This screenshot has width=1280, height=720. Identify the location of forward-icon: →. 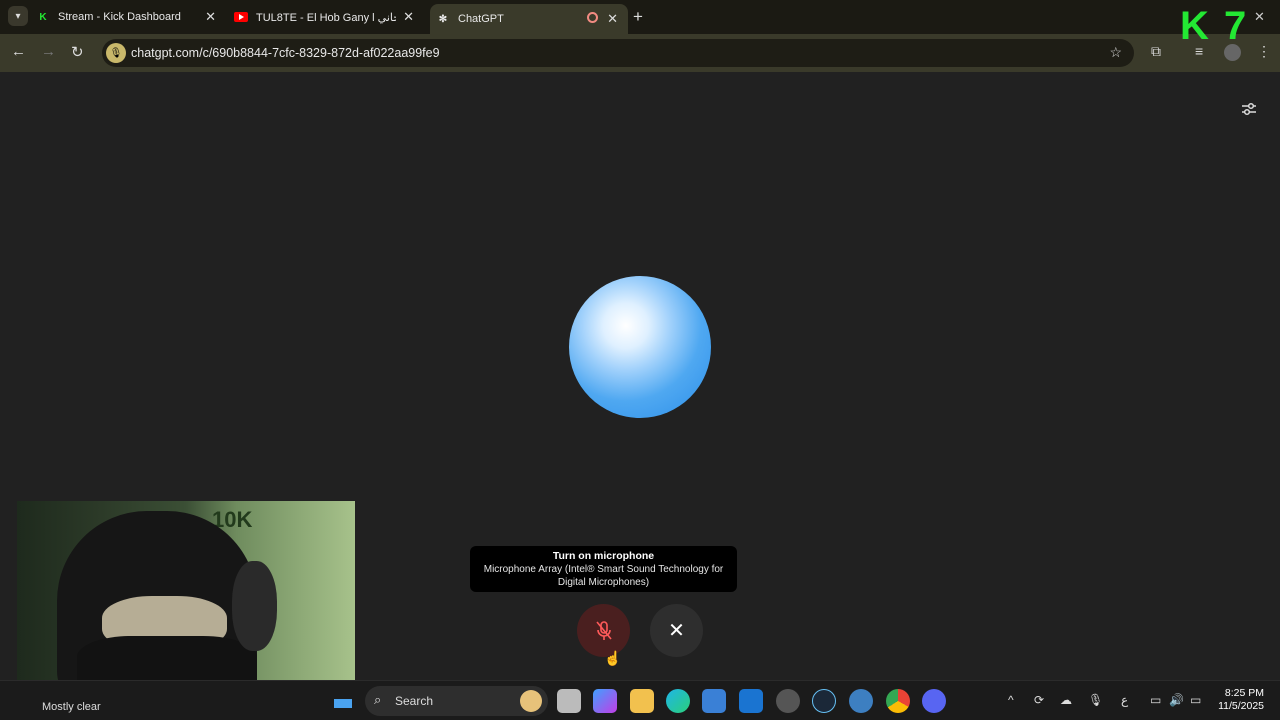
(48, 51).